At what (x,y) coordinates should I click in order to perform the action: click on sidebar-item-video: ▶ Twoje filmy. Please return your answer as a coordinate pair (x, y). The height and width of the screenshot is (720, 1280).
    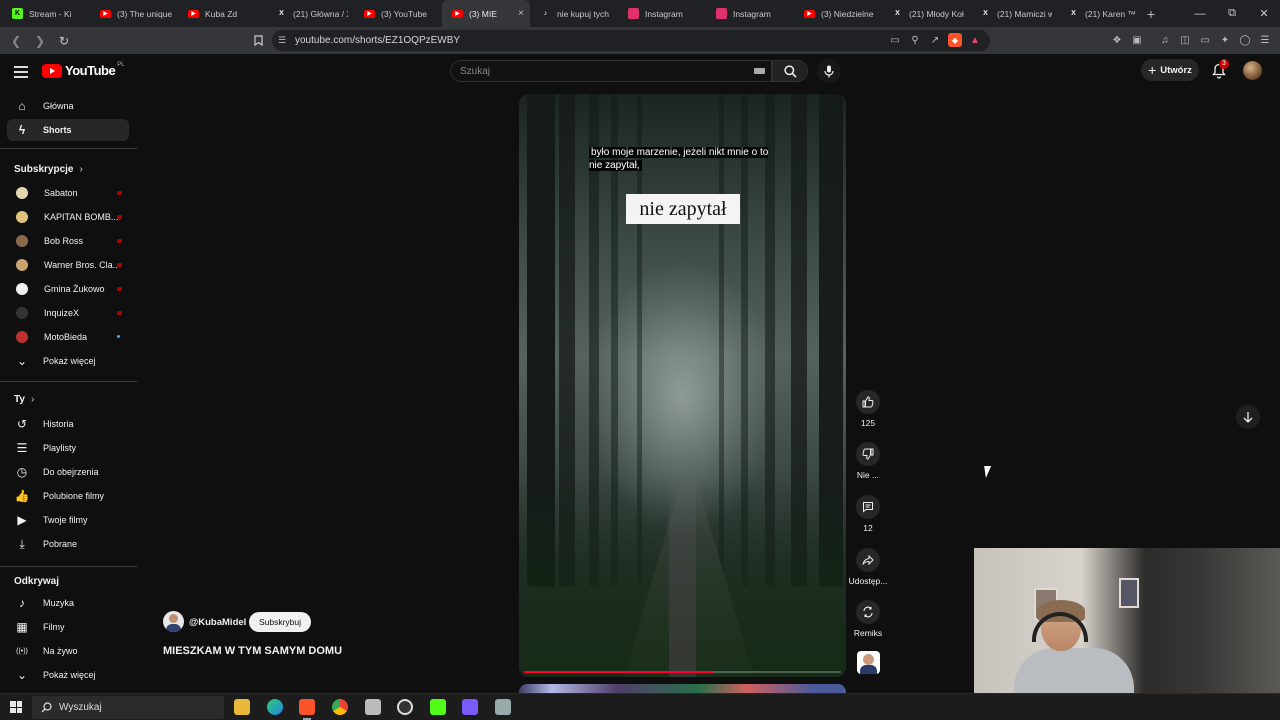
    Looking at the image, I should click on (68, 520).